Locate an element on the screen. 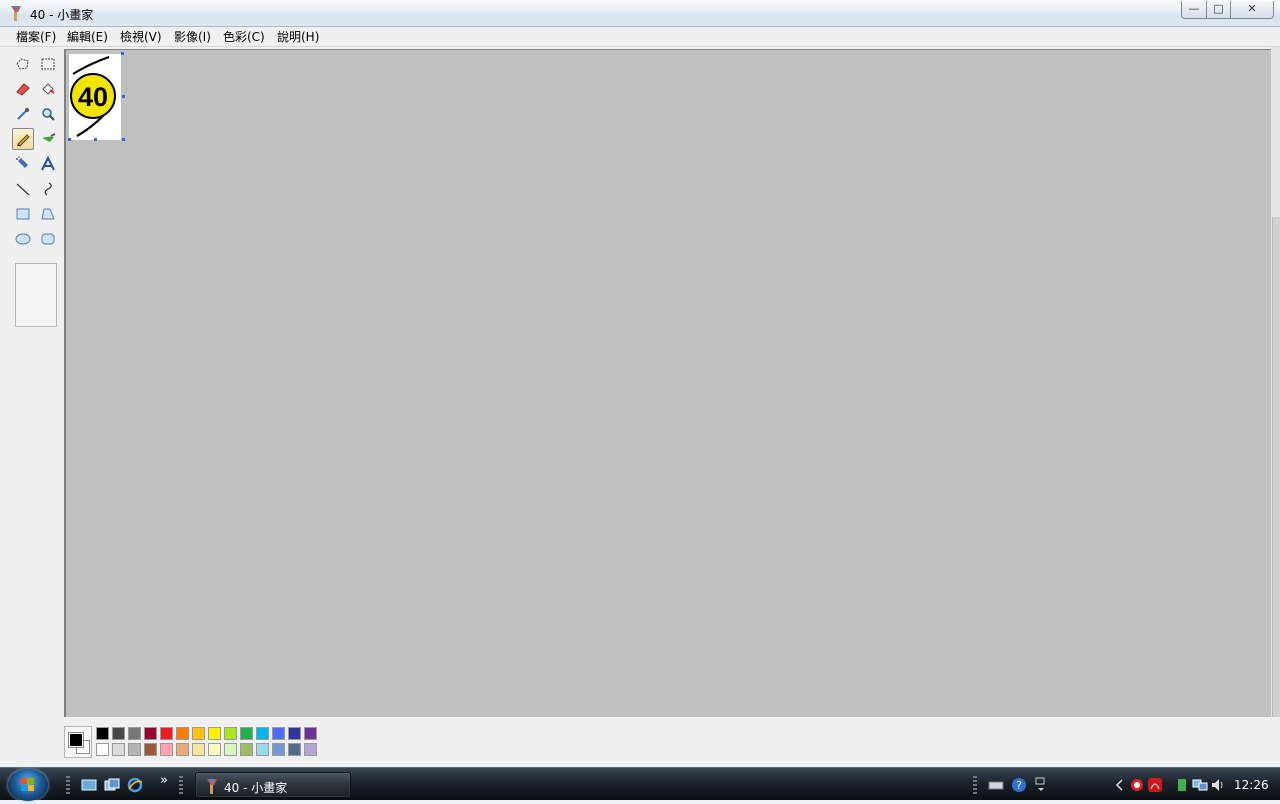 The height and width of the screenshot is (804, 1280). menu-colors: 色彩(C) is located at coordinates (244, 37).